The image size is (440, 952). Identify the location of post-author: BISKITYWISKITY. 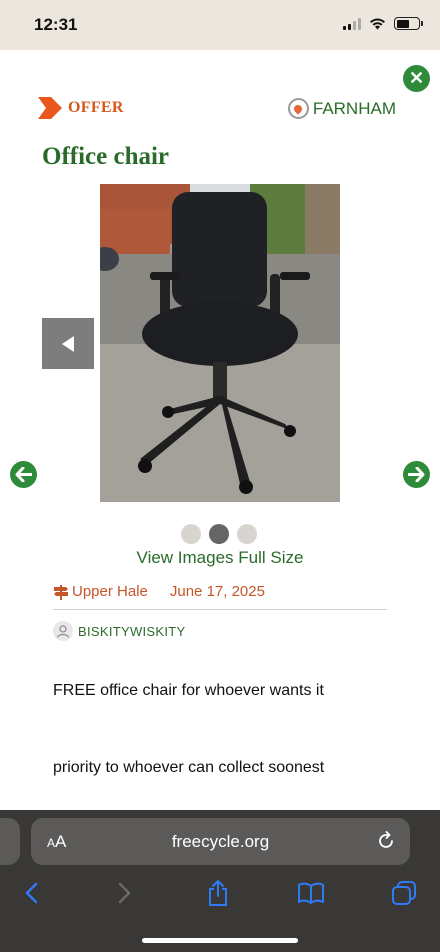
(119, 631).